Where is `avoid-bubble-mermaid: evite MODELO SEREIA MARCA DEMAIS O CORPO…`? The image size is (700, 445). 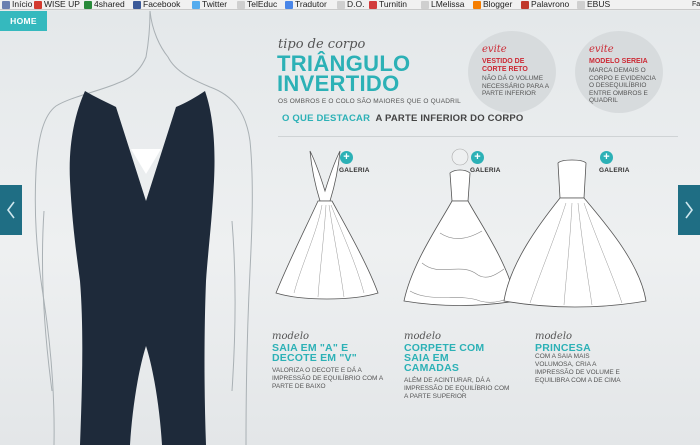
avoid-bubble-mermaid: evite MODELO SEREIA MARCA DEMAIS O CORPO… is located at coordinates (619, 72).